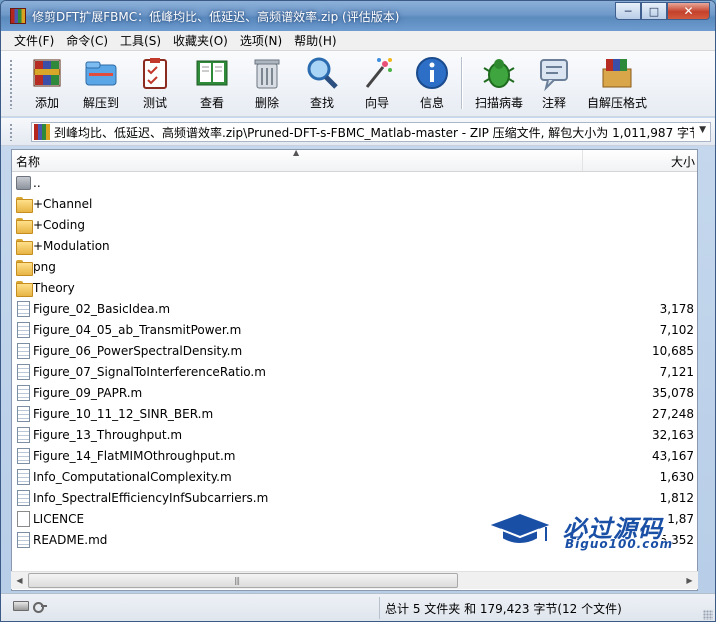 This screenshot has height=622, width=716. I want to click on find-label: 查找, so click(321, 103).